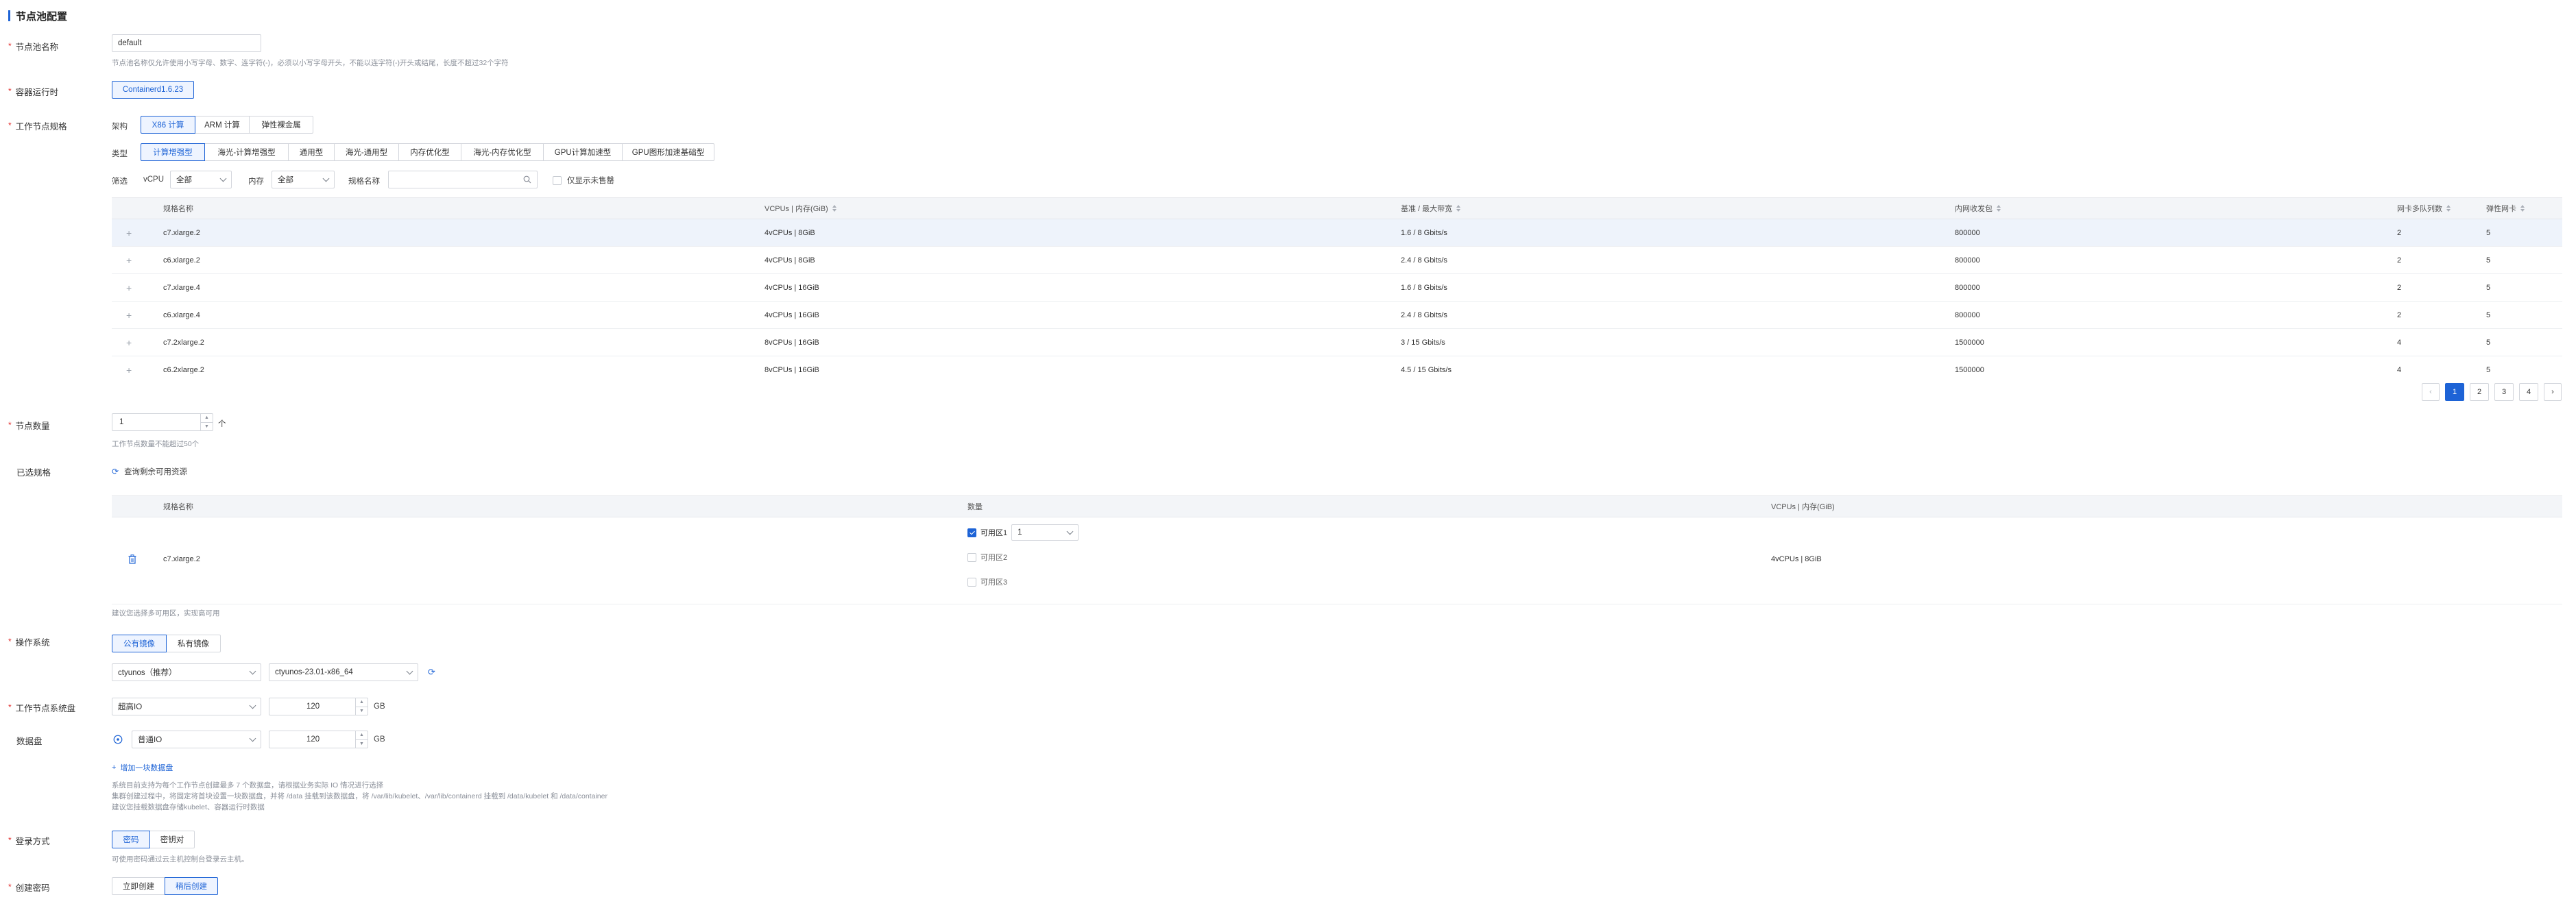 Image resolution: width=2576 pixels, height=919 pixels. Describe the element at coordinates (503, 152) in the screenshot. I see `type-hygon-memory-button: 海光-内存优化型` at that location.